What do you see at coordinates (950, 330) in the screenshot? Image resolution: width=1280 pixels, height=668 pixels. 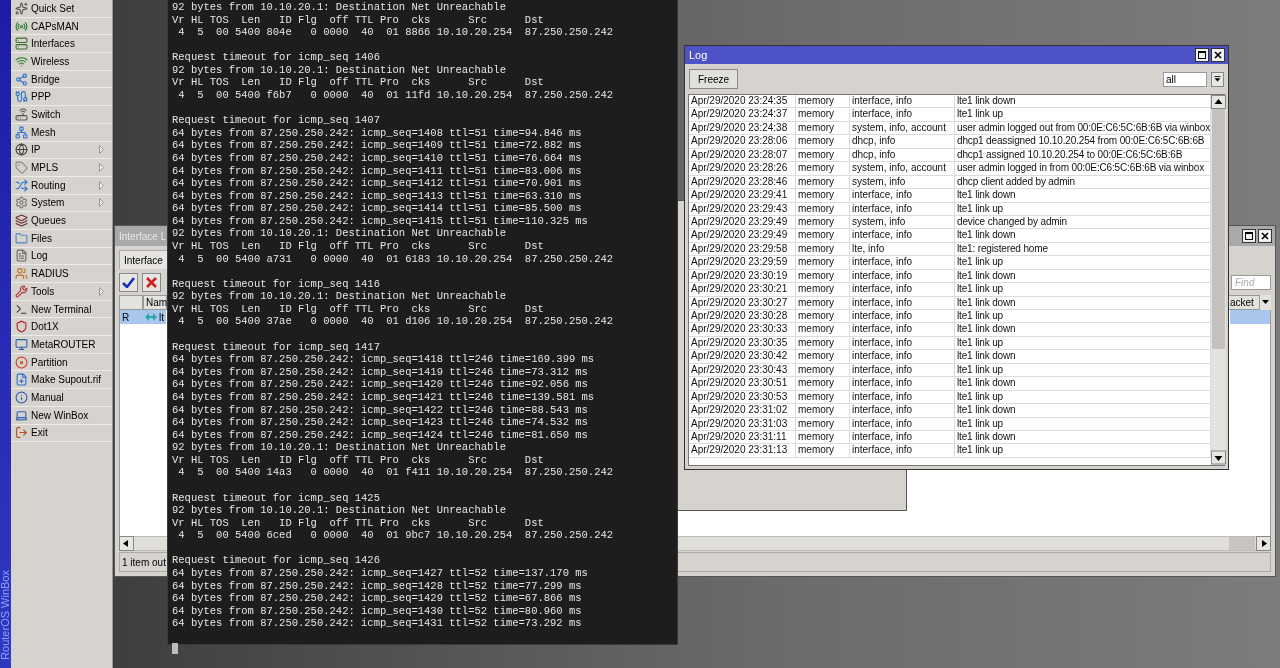 I see `log-row: Apr/29/2020 23:30:33 memory interface, info lte1 link down` at bounding box center [950, 330].